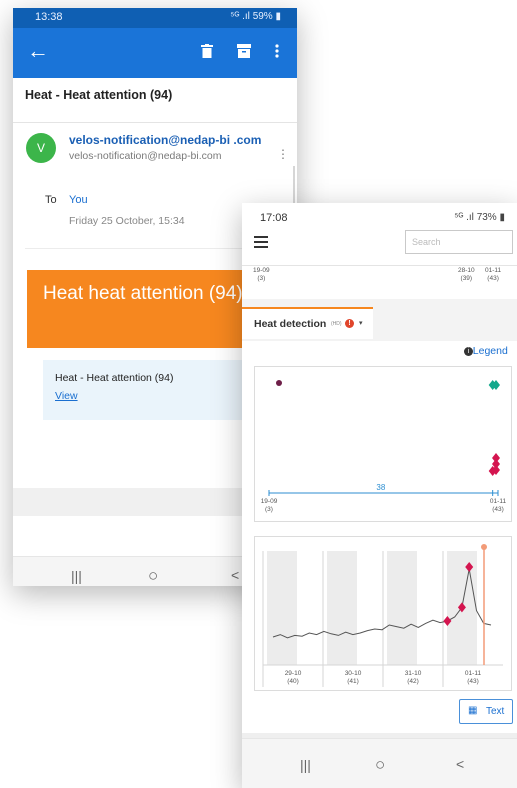  I want to click on x-tick-date: 29-10, so click(293, 673).